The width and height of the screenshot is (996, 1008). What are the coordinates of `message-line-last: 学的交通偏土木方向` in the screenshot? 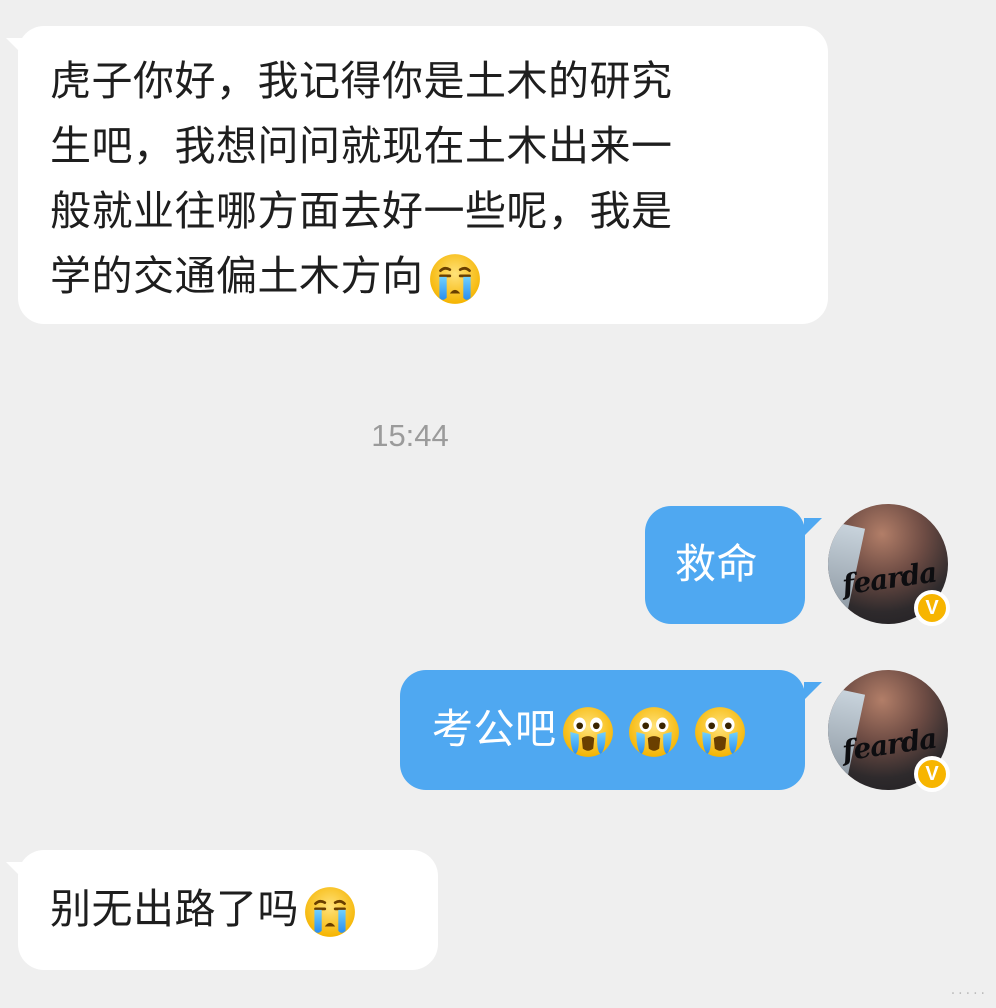 It's located at (424, 276).